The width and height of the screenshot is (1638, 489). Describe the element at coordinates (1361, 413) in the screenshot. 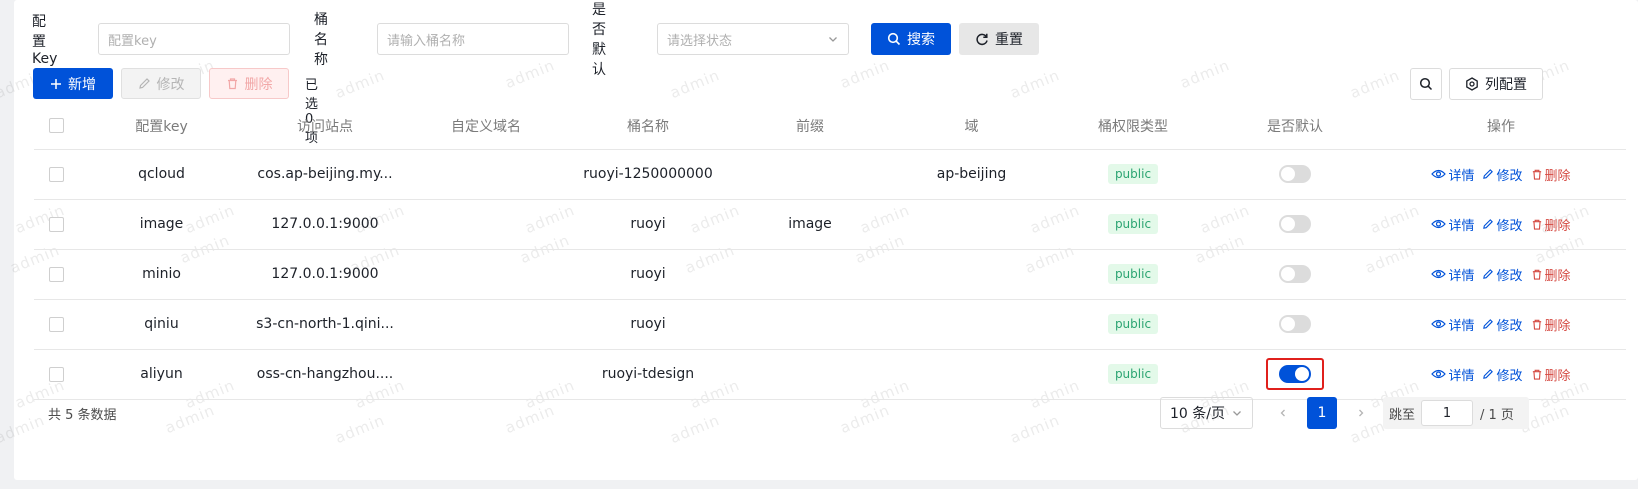

I see `next-page-button` at that location.